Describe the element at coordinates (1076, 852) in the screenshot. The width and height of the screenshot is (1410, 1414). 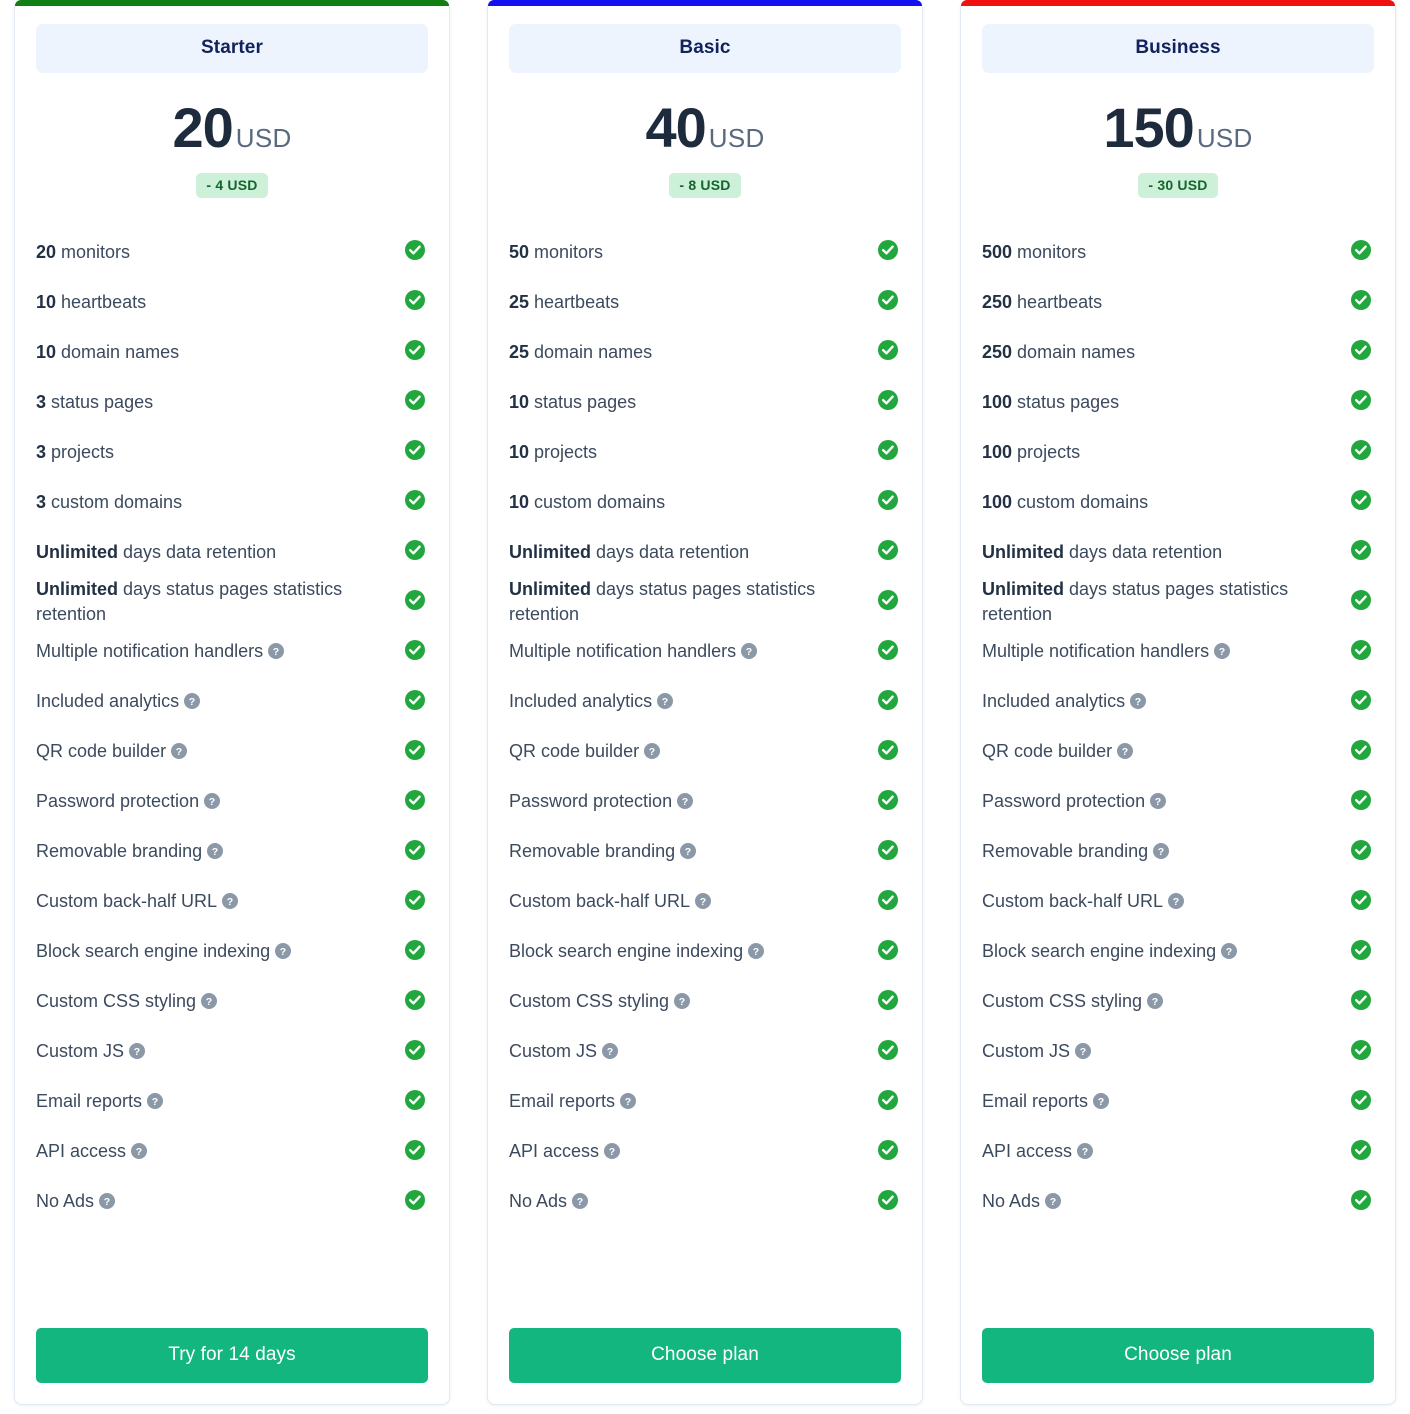
I see `feature-label: Removable branding?` at that location.